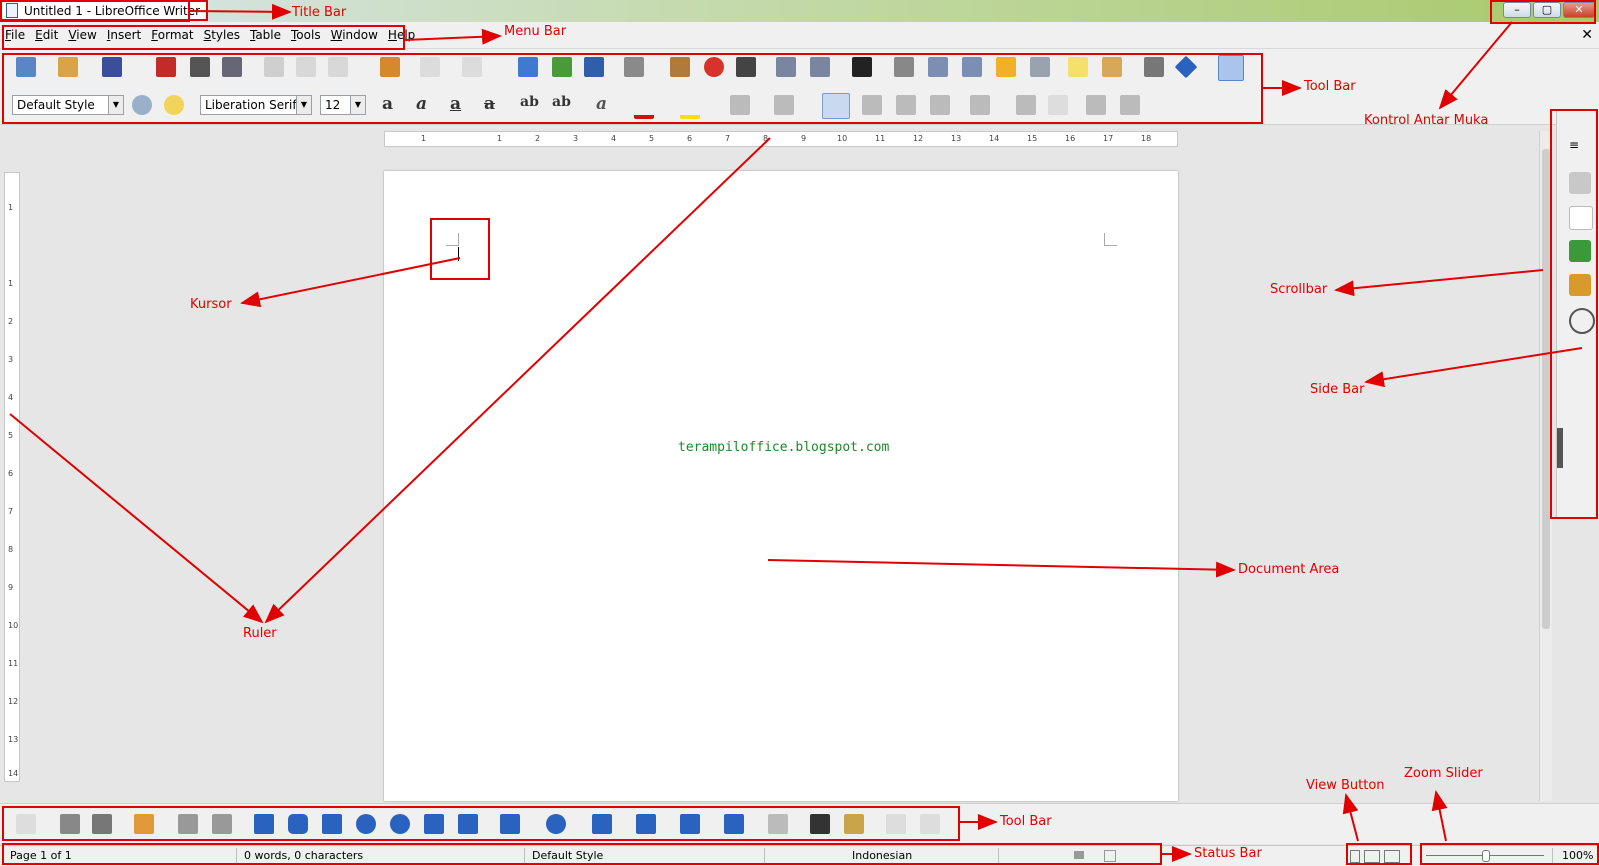 This screenshot has width=1599, height=866. What do you see at coordinates (1330, 86) in the screenshot?
I see `annotation-tool-bar-top: Tool Bar` at bounding box center [1330, 86].